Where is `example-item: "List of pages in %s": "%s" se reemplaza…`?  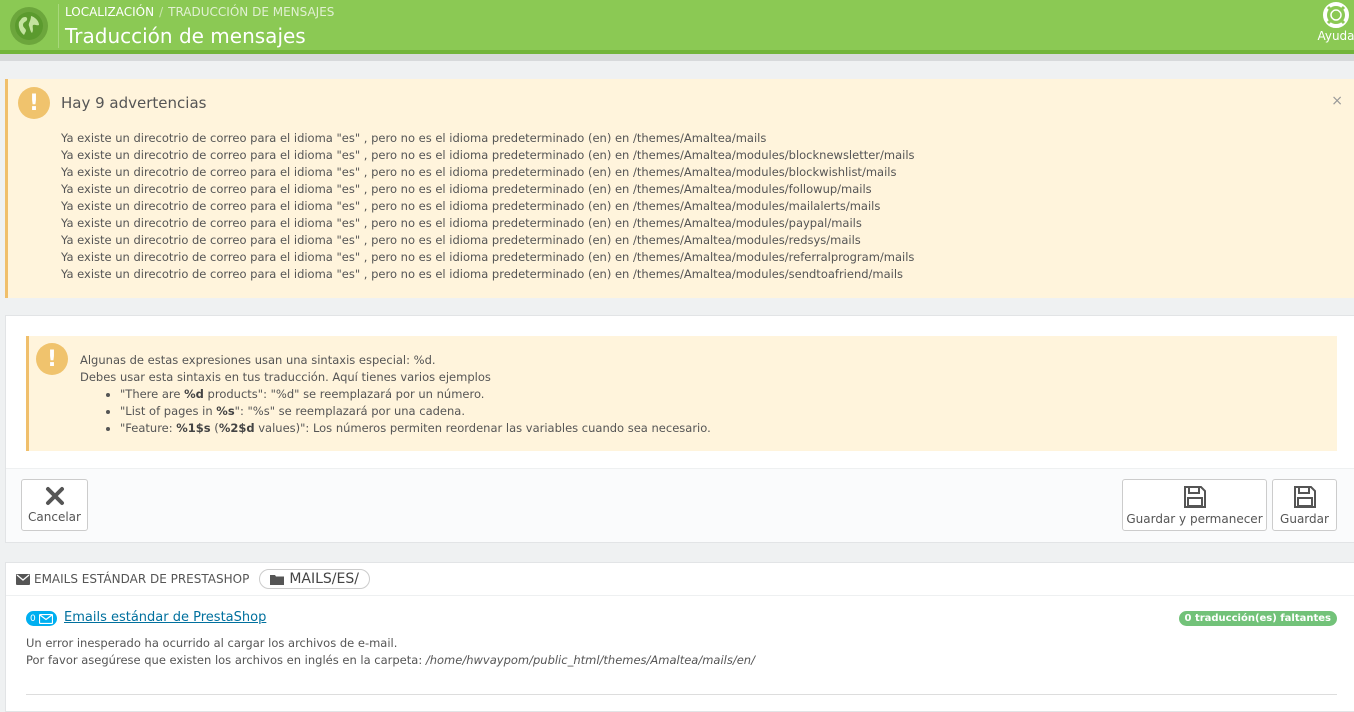
example-item: "List of pages in %s": "%s" se reemplaza… is located at coordinates (415, 411).